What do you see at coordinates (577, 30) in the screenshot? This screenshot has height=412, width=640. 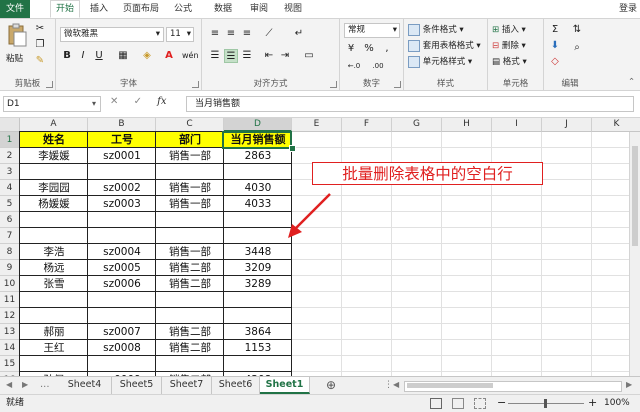 I see `sort-filter-icon: ⇅` at bounding box center [577, 30].